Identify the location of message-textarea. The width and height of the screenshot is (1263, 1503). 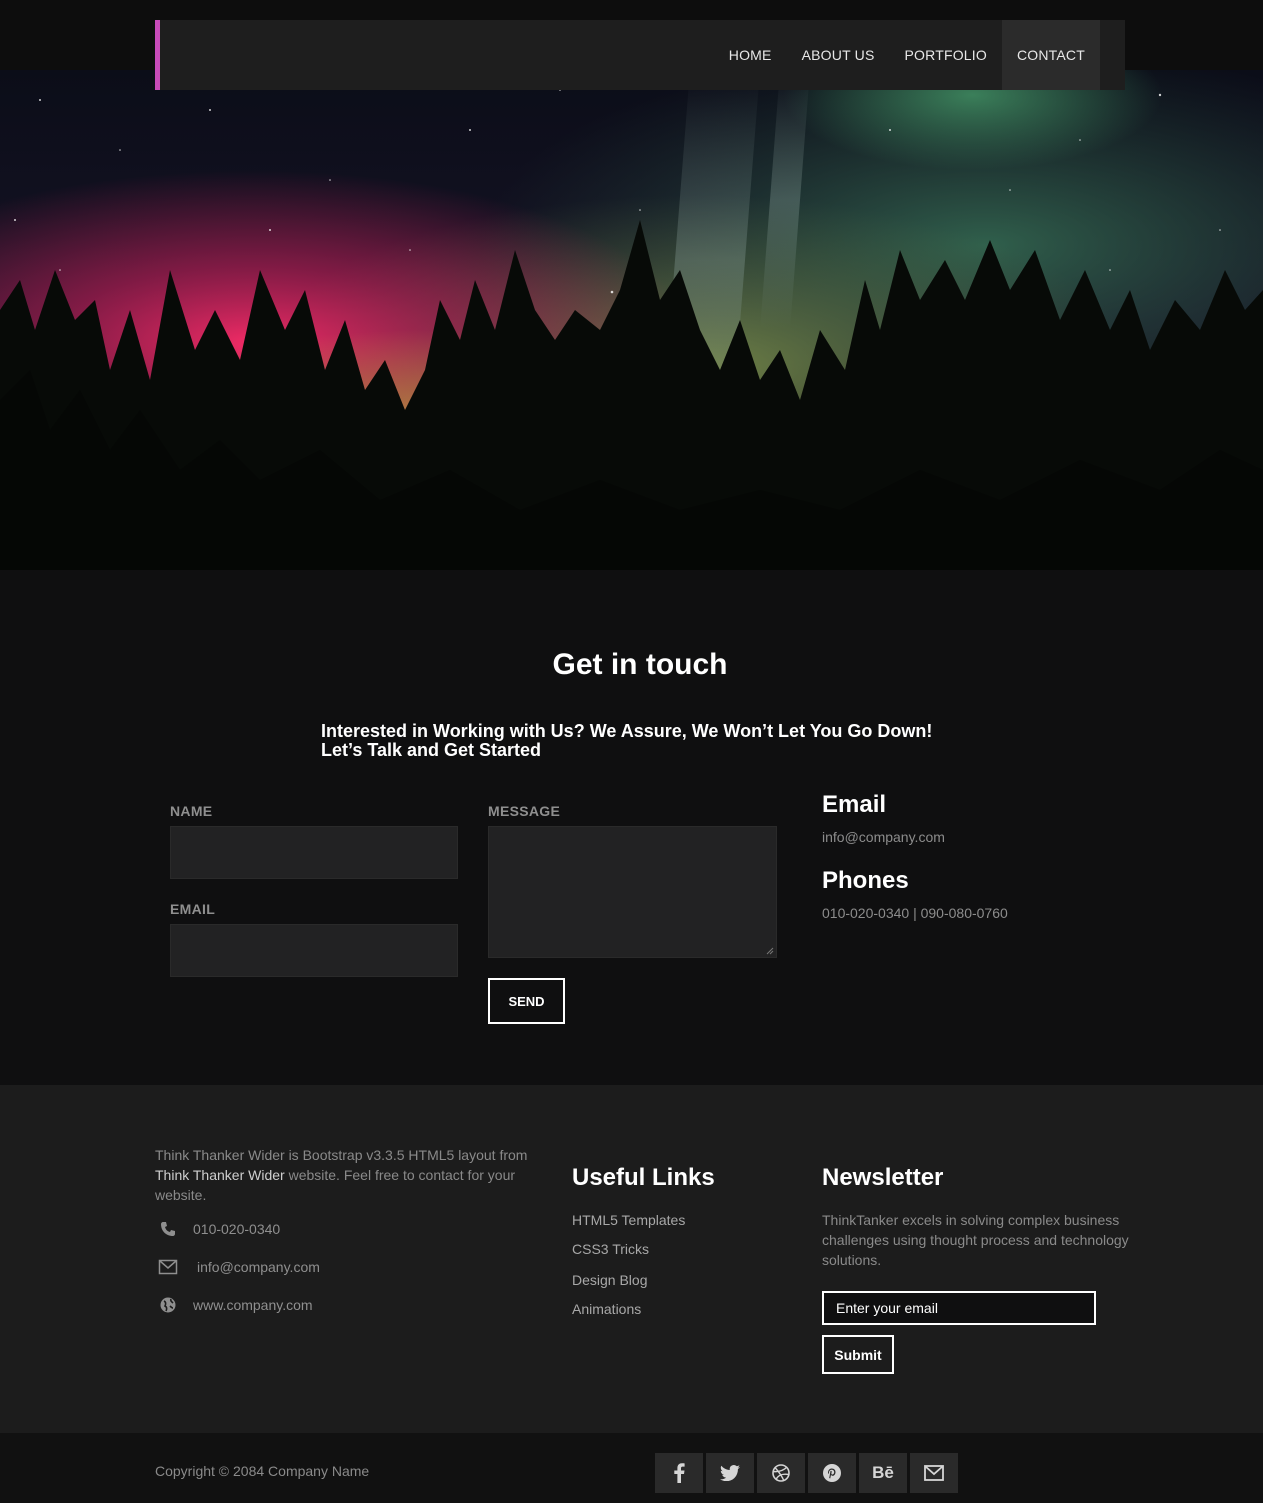
(632, 892).